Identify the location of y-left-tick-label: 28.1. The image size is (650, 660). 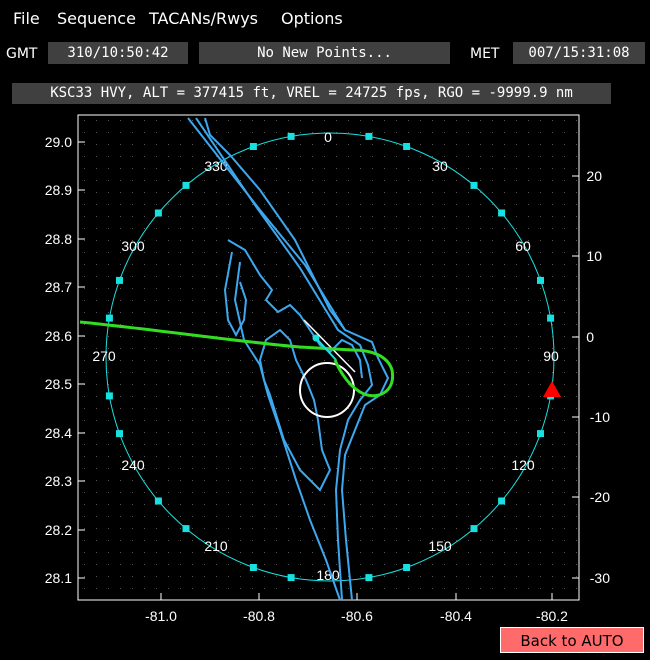
(58, 578).